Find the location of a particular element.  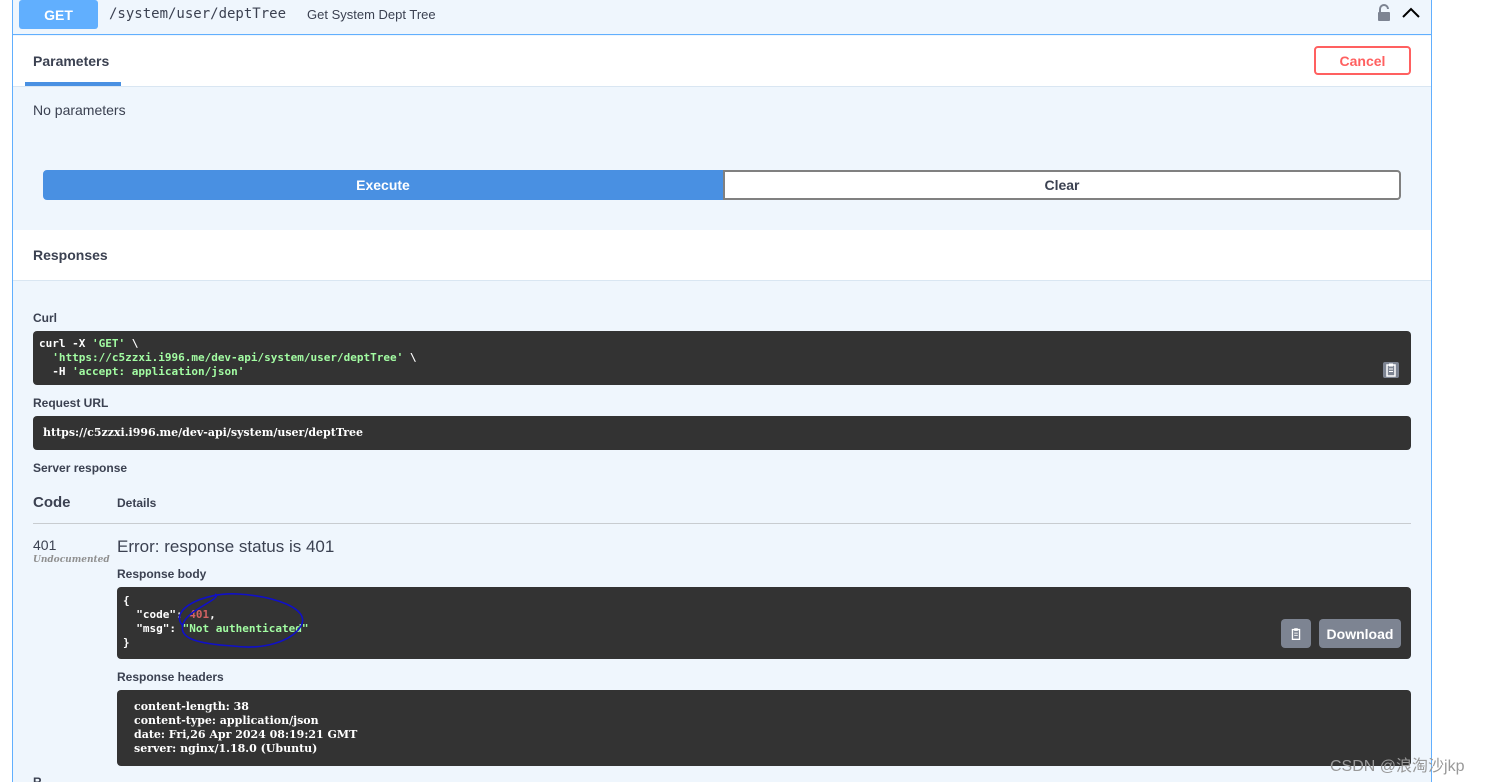

response-body-label: Response body is located at coordinates (162, 574).